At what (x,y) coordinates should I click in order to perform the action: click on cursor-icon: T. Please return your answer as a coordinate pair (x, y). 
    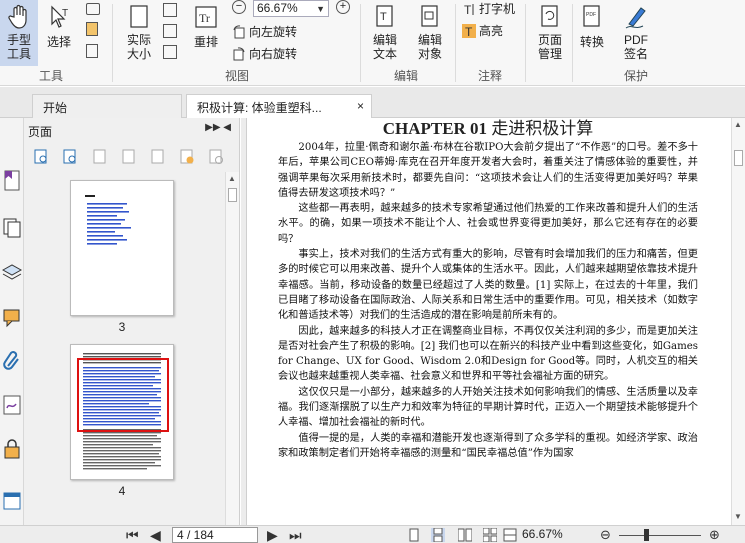
    Looking at the image, I should click on (59, 16).